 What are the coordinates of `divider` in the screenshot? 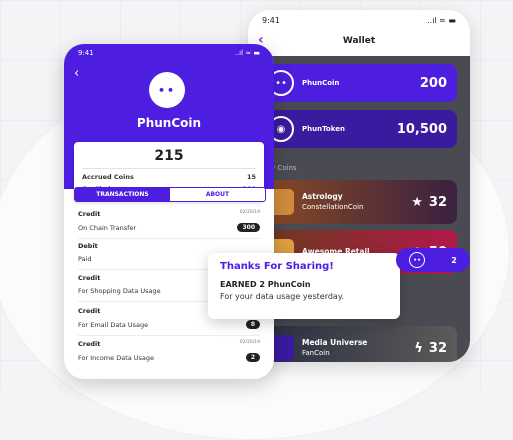 It's located at (169, 168).